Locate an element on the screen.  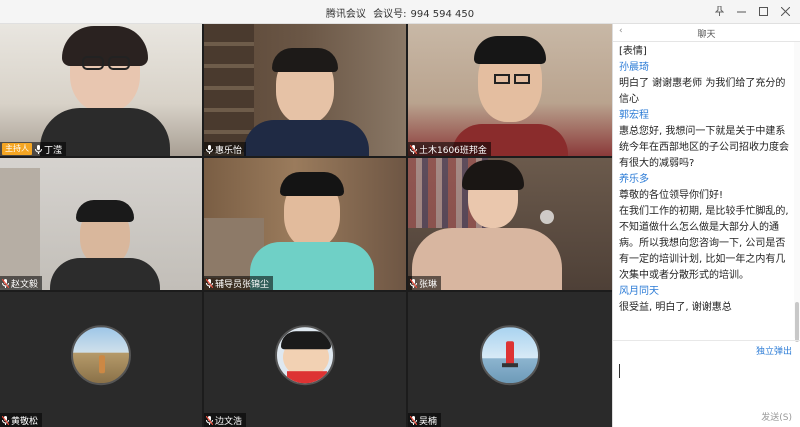
window-title: 腾讯会议 会议号: 994 594 450 is located at coordinates (400, 12).